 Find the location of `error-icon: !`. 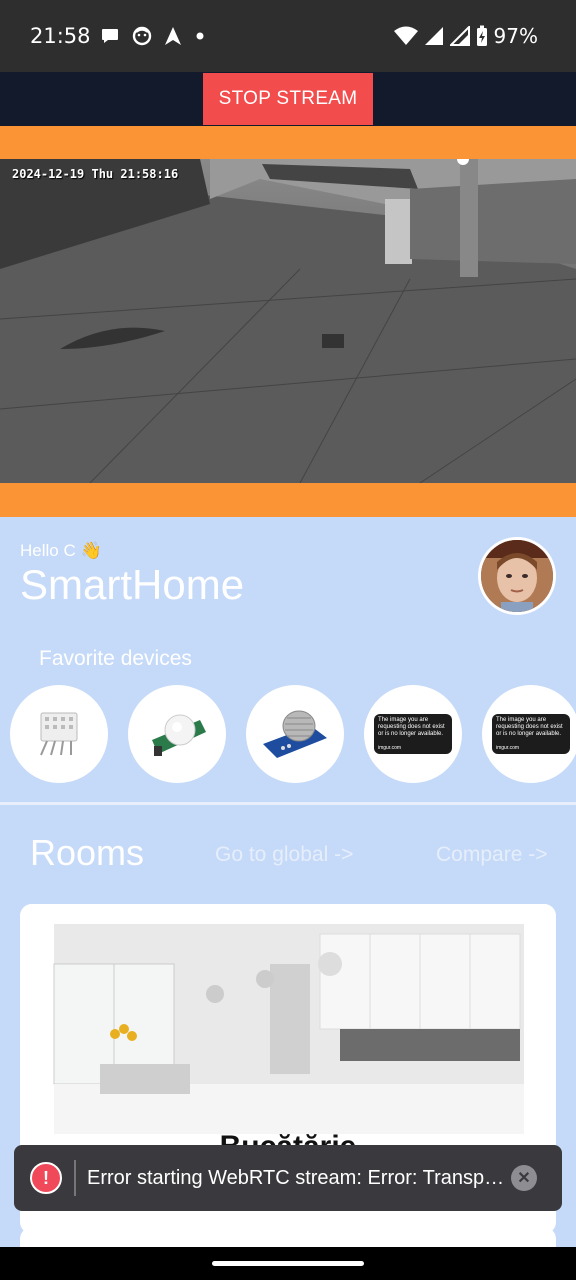

error-icon: ! is located at coordinates (46, 1178).